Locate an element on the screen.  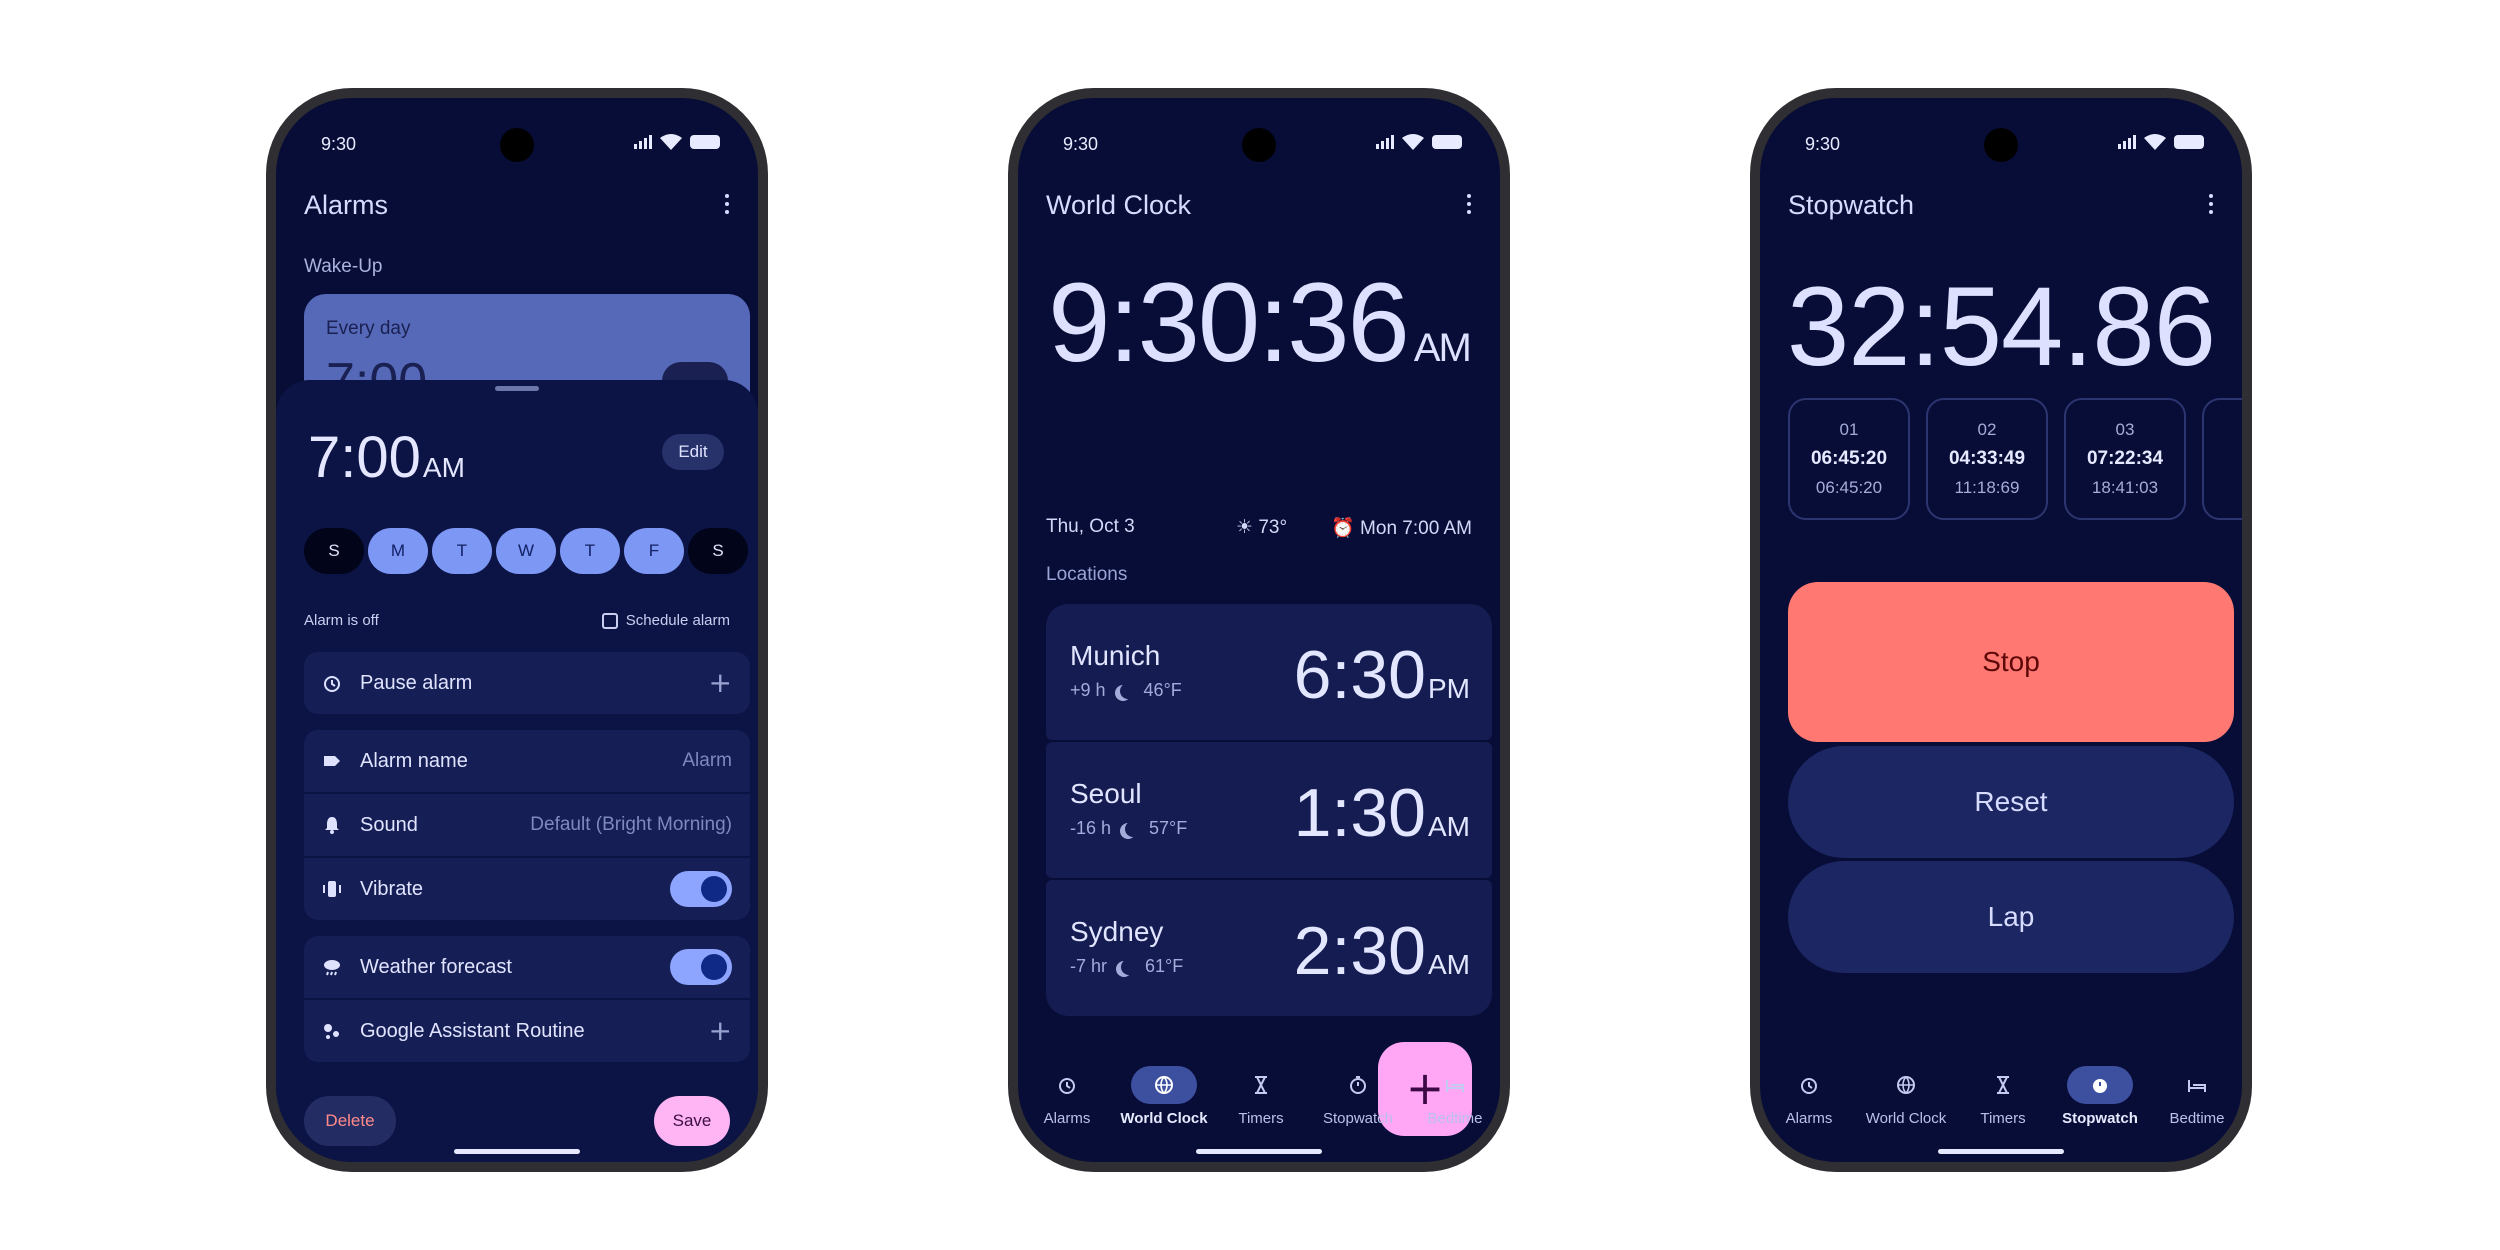
weather-forecast-label: Weather forecast is located at coordinates (436, 967).